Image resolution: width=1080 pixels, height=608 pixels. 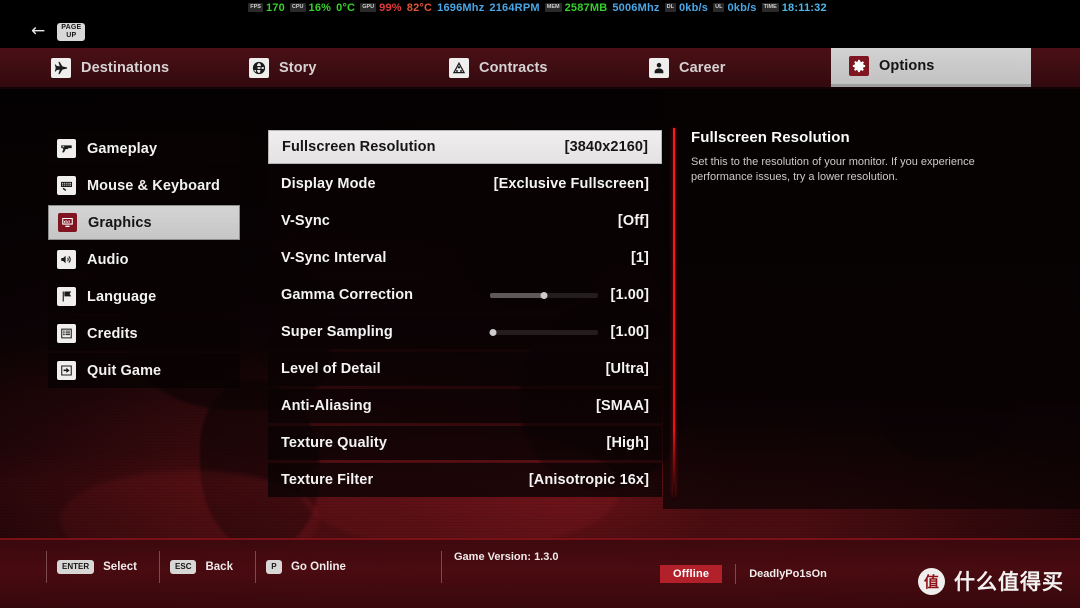 I want to click on monitor-icon, so click(x=67, y=222).